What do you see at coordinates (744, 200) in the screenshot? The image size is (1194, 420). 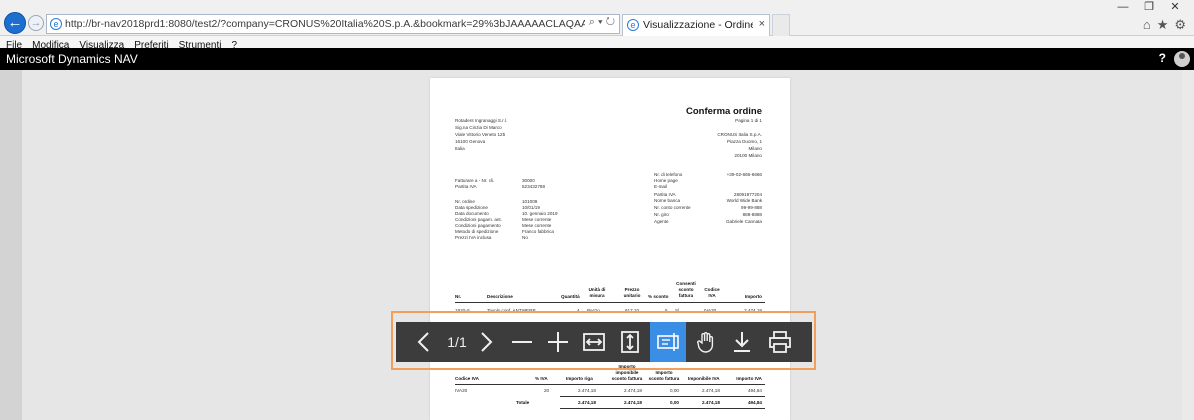 I see `company-field-value: World Wide Bank` at bounding box center [744, 200].